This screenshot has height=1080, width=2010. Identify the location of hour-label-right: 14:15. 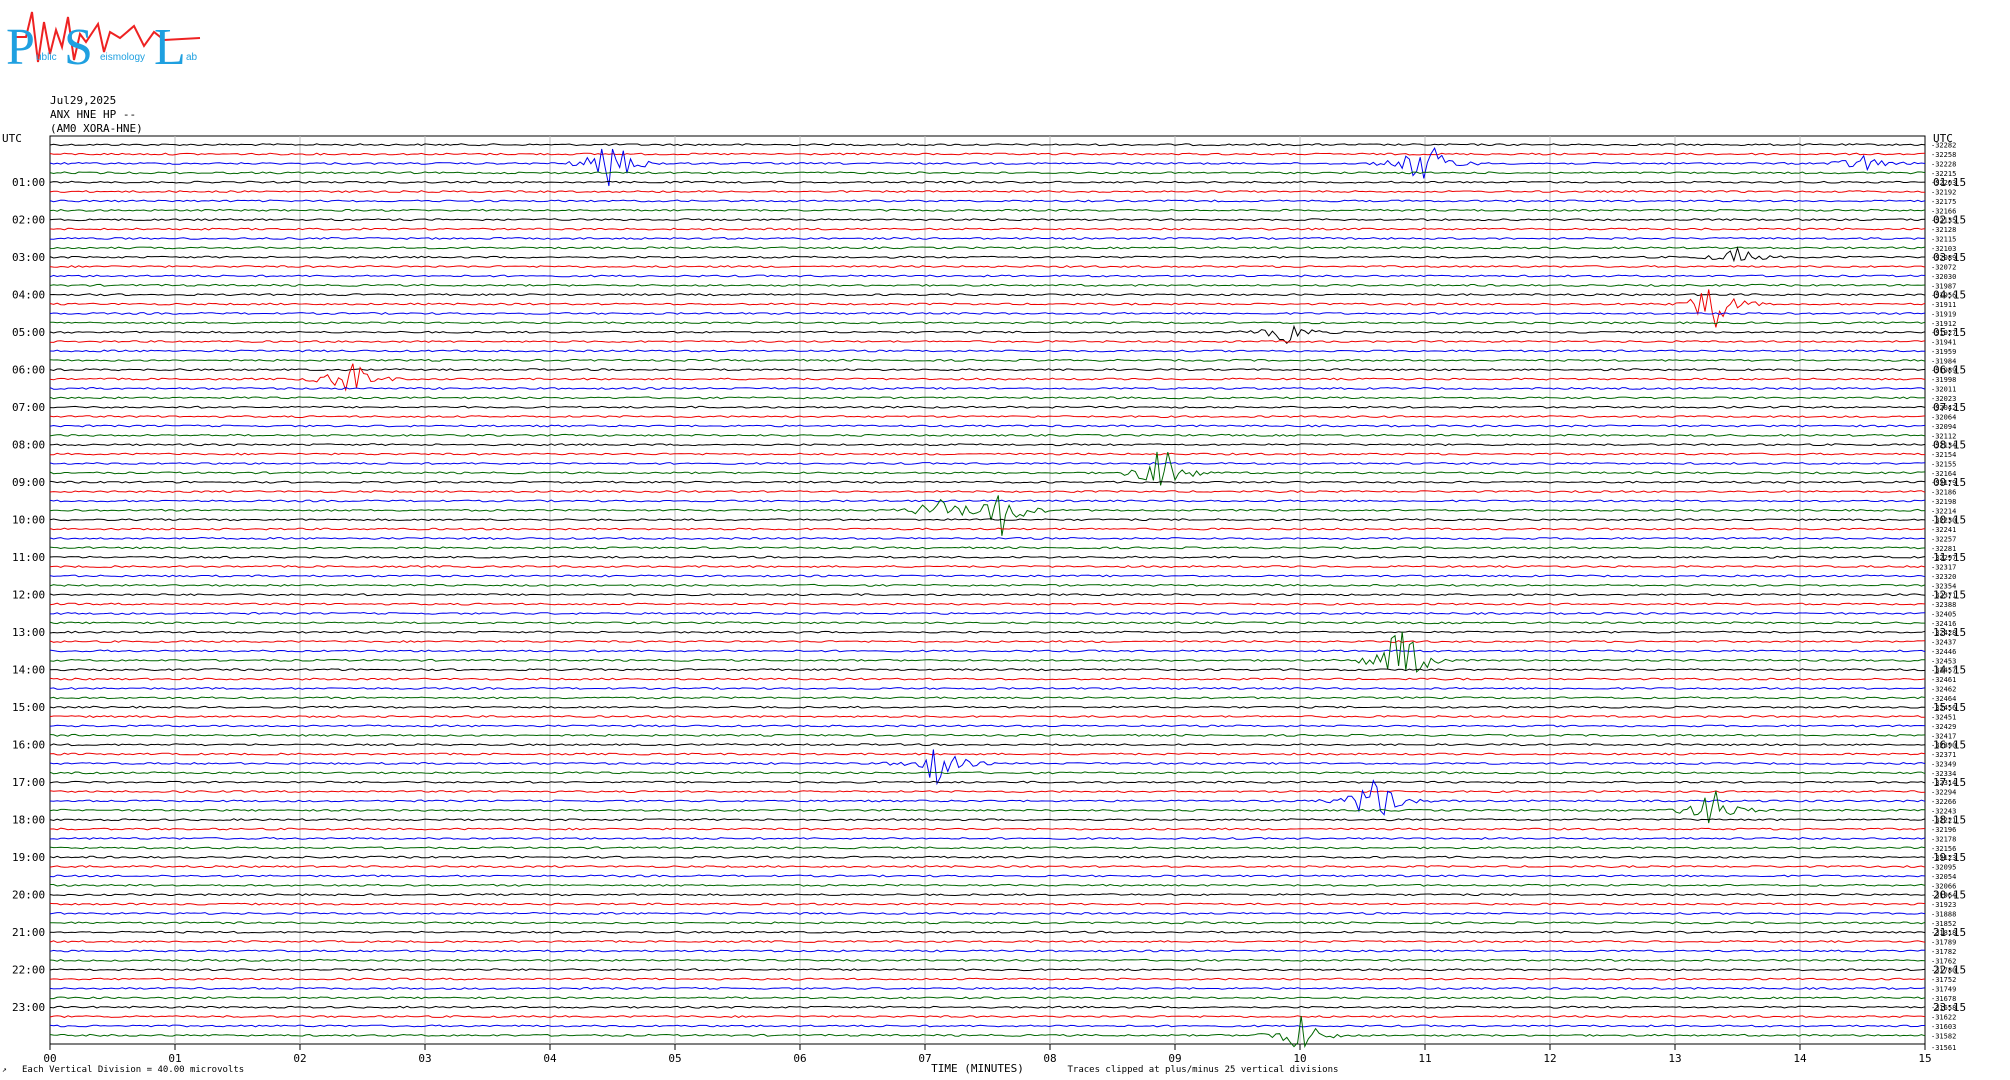
(1949, 670).